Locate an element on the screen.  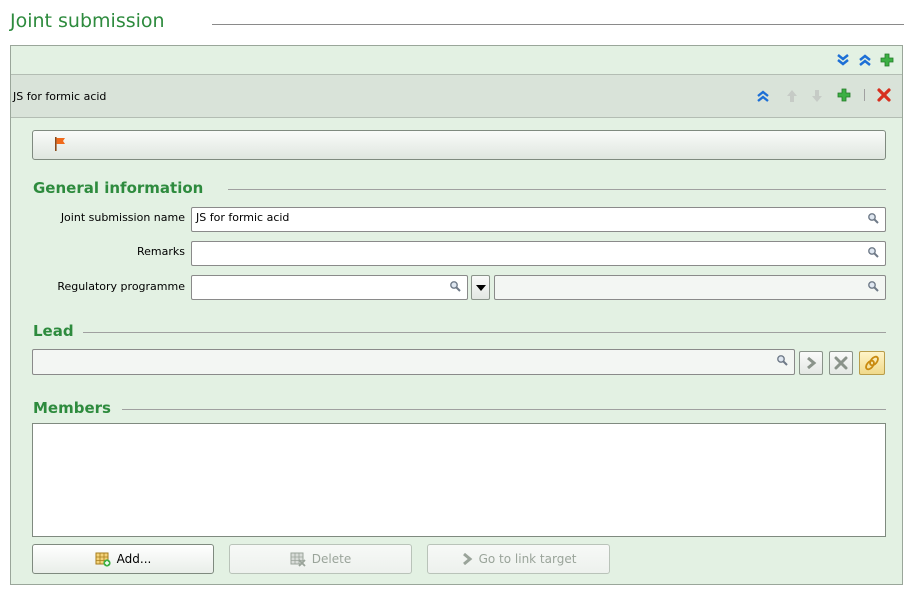
separator is located at coordinates (864, 95).